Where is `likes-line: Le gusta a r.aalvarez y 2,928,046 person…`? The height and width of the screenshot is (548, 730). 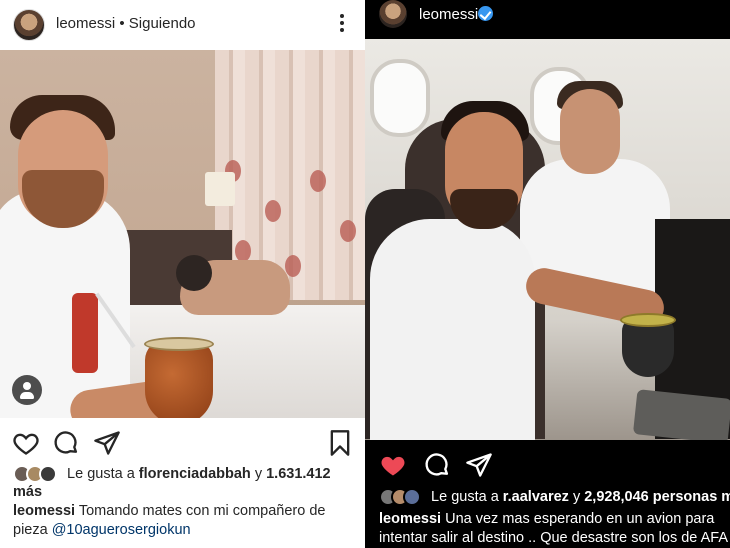 likes-line: Le gusta a r.aalvarez y 2,928,046 person… is located at coordinates (554, 497).